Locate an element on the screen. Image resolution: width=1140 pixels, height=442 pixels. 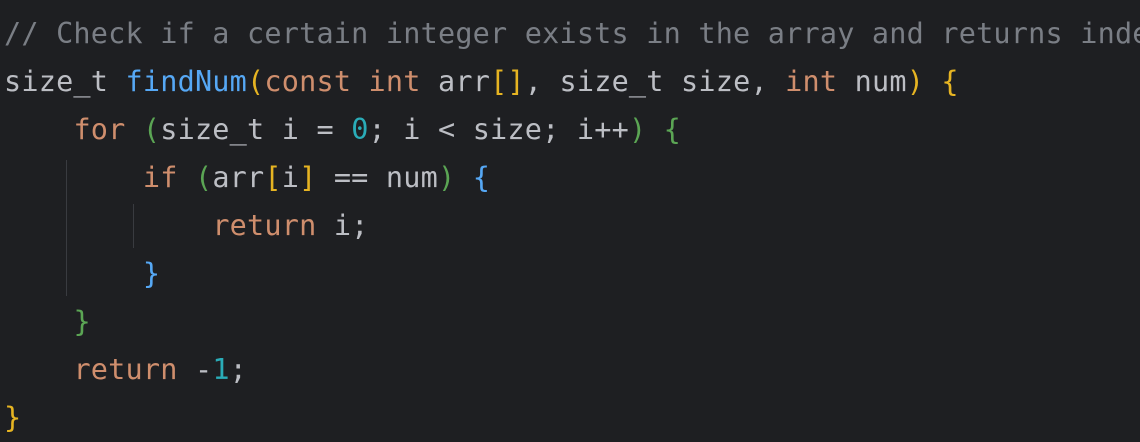
code-token: - is located at coordinates (203, 369).